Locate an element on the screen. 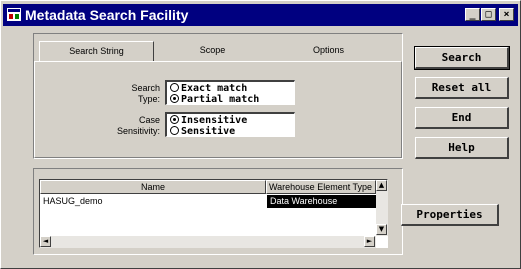 The height and width of the screenshot is (269, 521). radio-partial-match: Partial match is located at coordinates (214, 99).